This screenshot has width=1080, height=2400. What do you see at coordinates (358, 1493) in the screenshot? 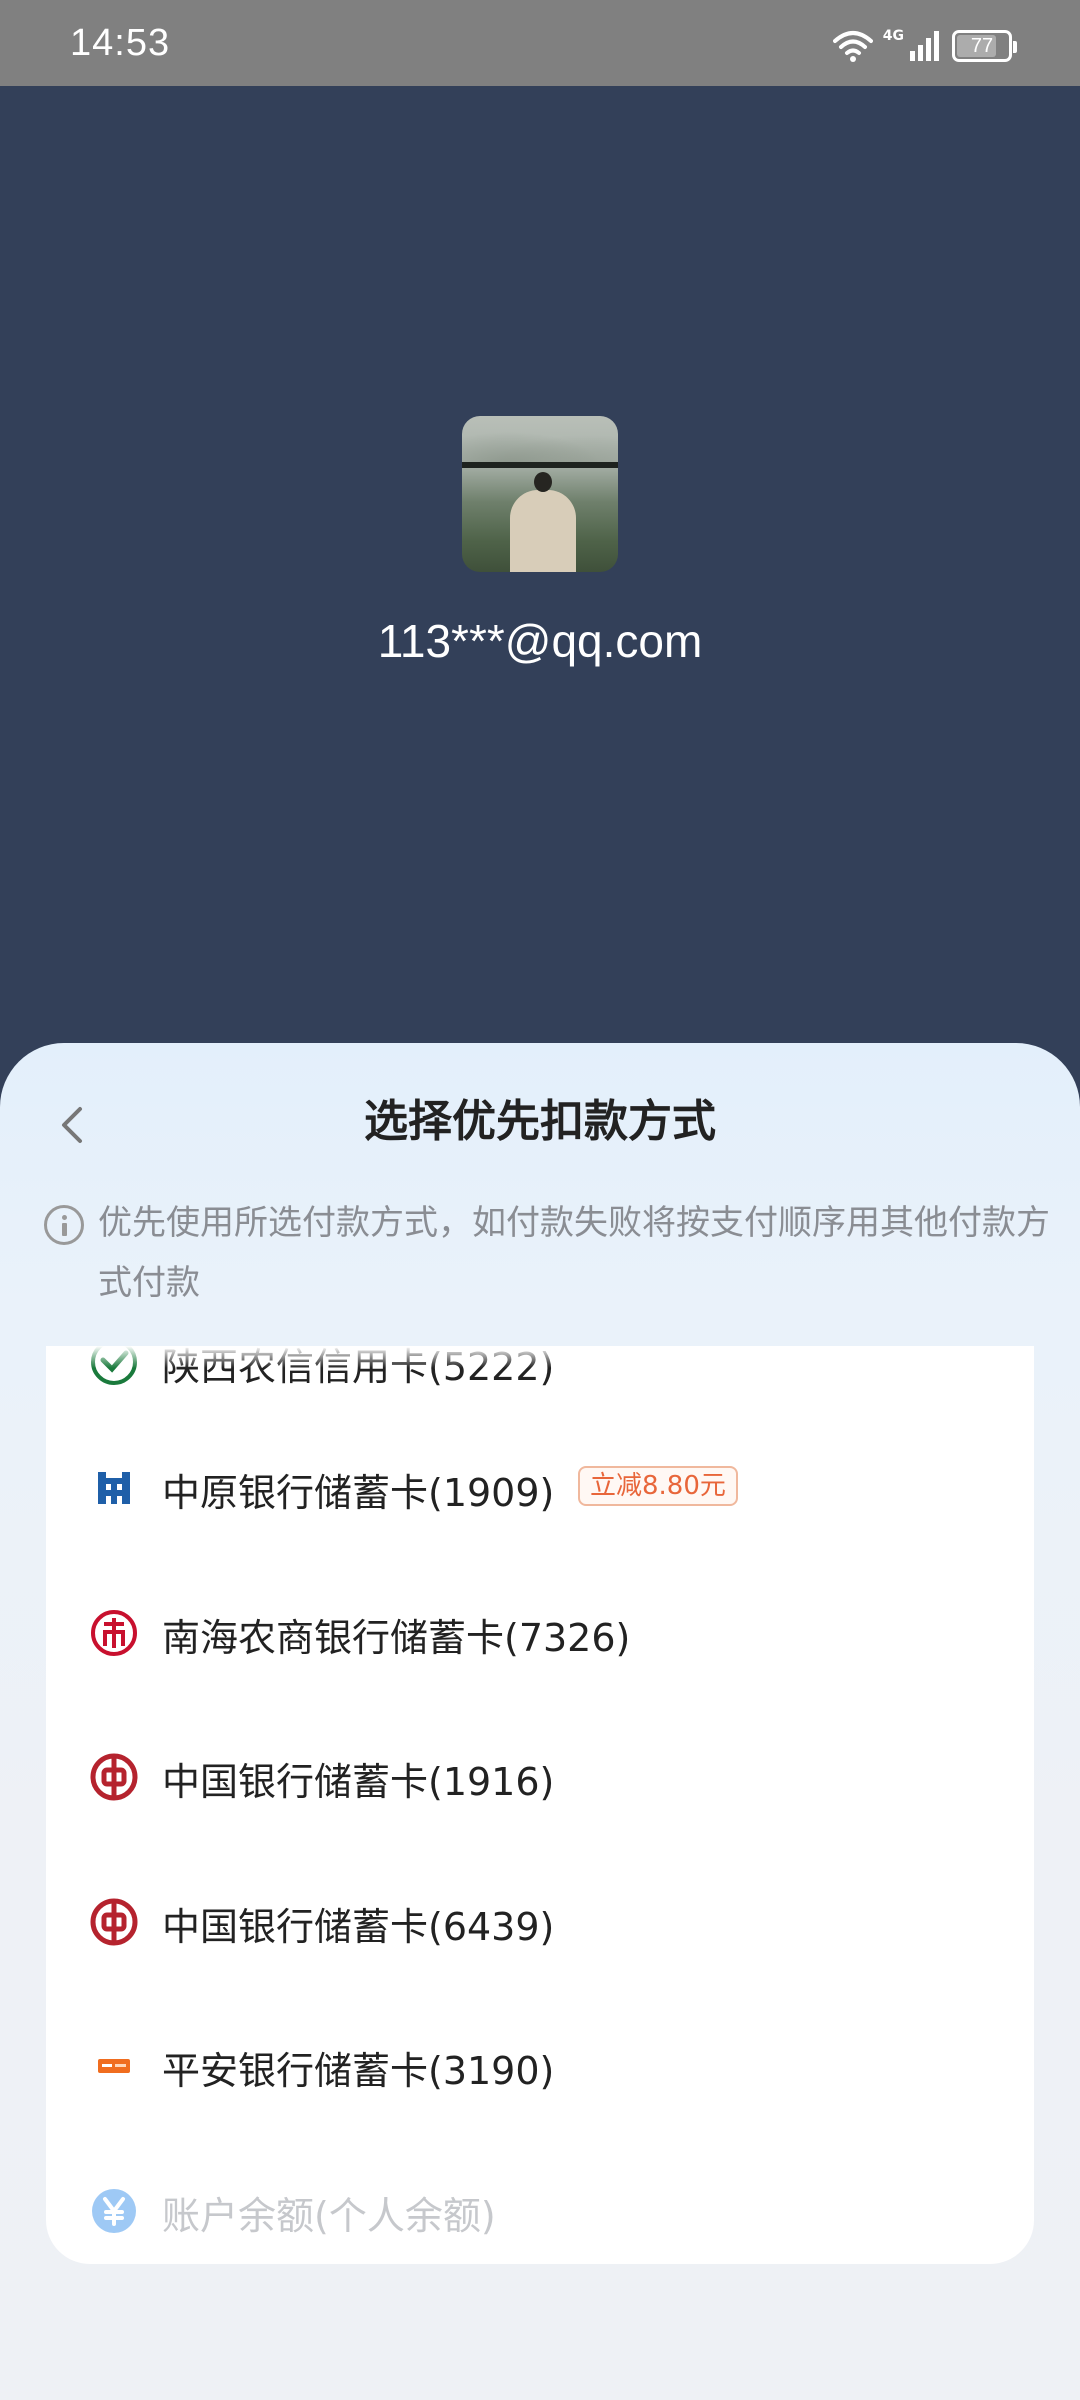
I see `payment-option-label: 中原银行储蓄卡(1909)` at bounding box center [358, 1493].